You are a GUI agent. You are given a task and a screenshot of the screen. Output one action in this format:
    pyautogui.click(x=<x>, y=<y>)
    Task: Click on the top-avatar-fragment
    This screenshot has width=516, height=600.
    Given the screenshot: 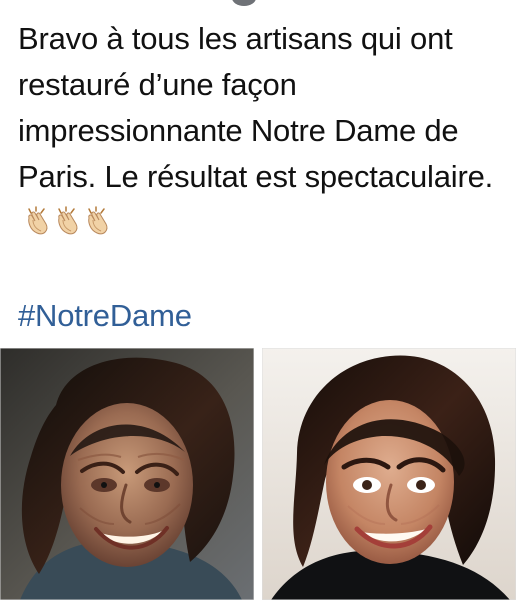 What is the action you would take?
    pyautogui.click(x=244, y=3)
    